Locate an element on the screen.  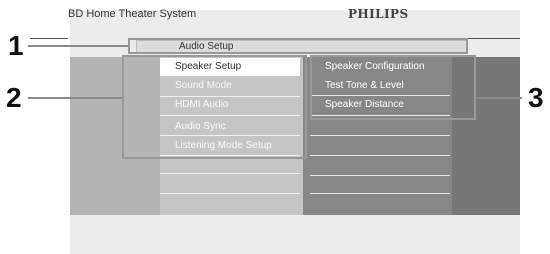
header-divider-right is located at coordinates (490, 38).